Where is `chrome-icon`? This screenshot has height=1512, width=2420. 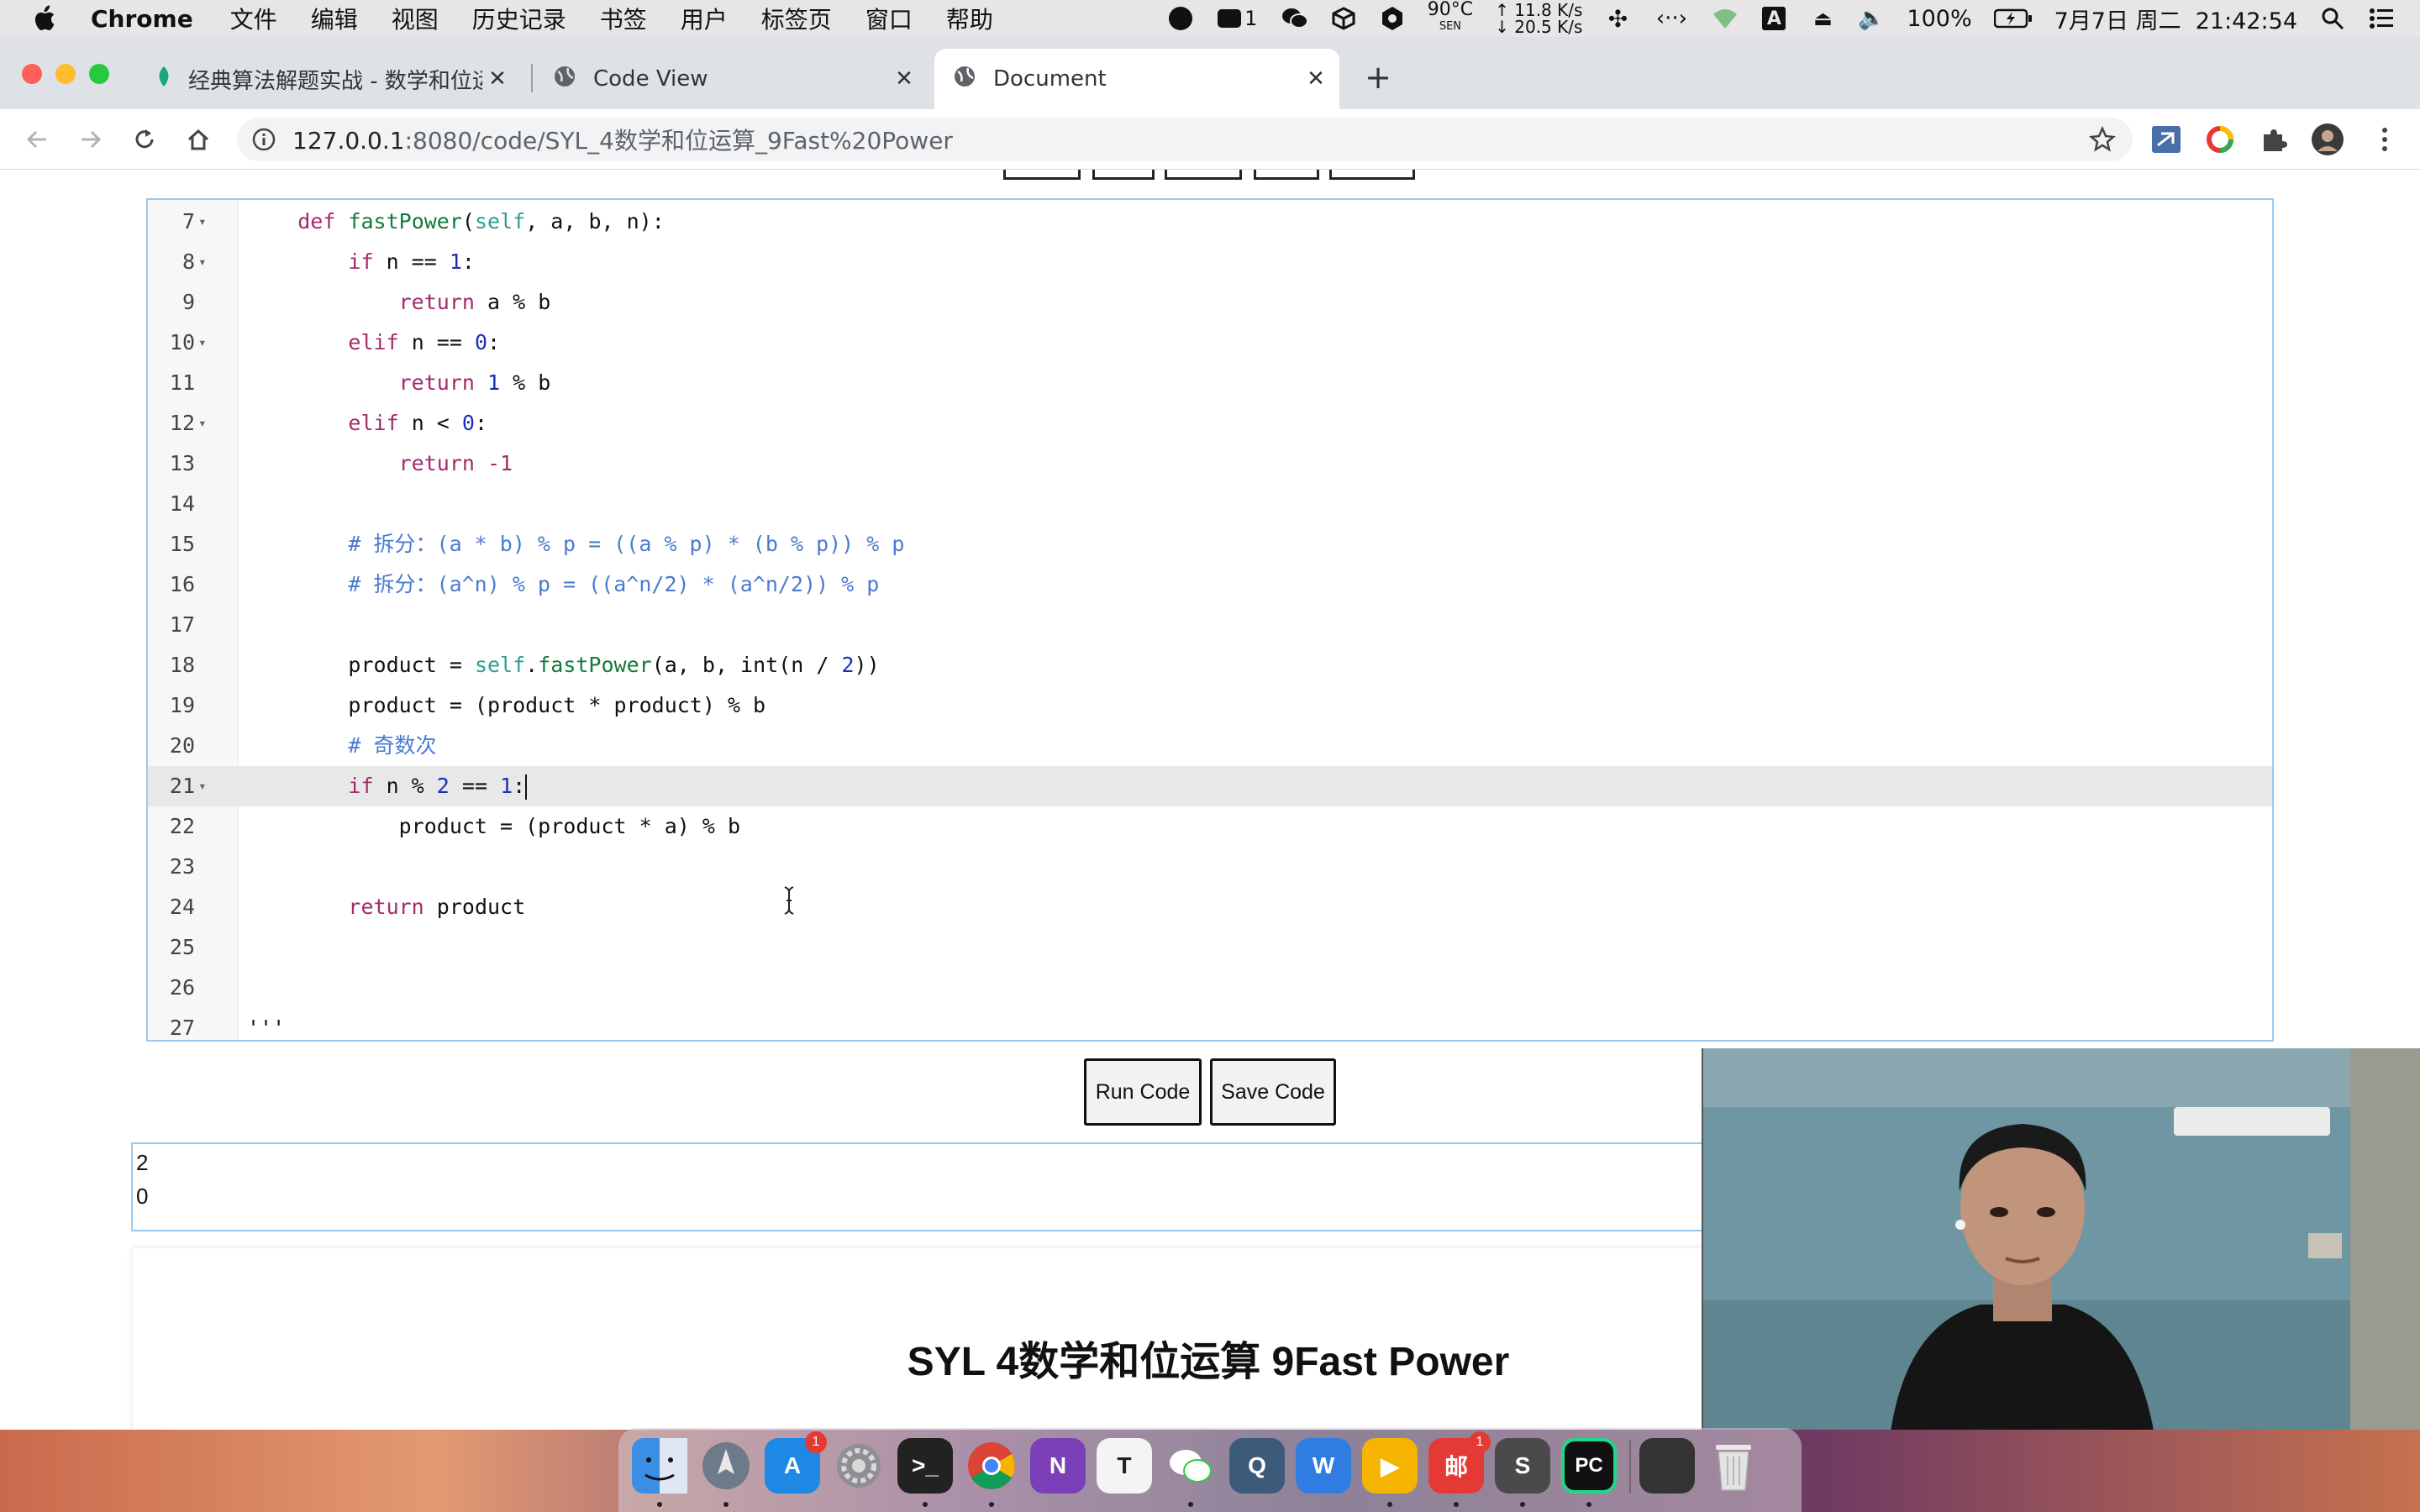
chrome-icon is located at coordinates (992, 1466).